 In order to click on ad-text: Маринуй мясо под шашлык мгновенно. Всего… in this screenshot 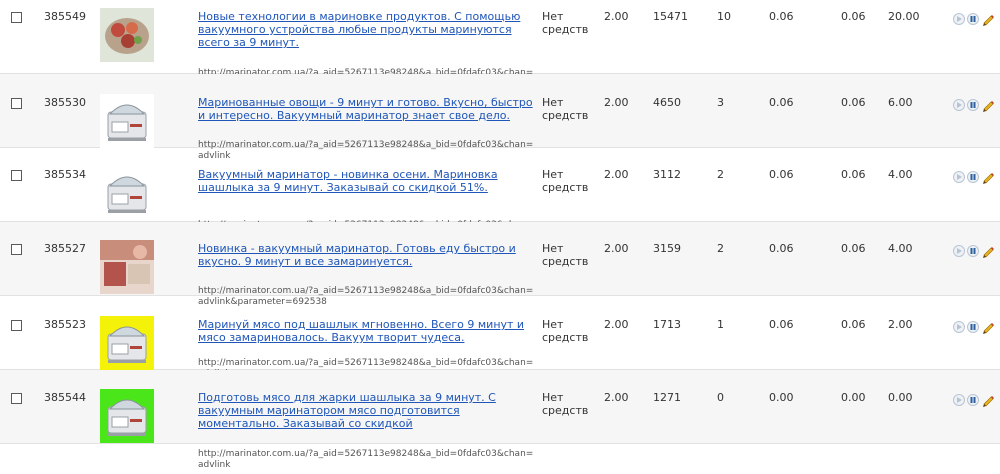, I will do `click(365, 348)`.